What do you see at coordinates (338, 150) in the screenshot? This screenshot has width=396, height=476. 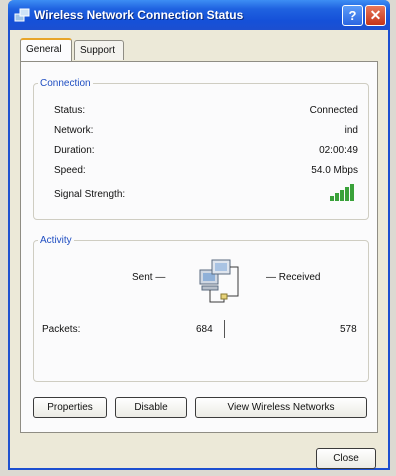 I see `duration-value: 02:00:49` at bounding box center [338, 150].